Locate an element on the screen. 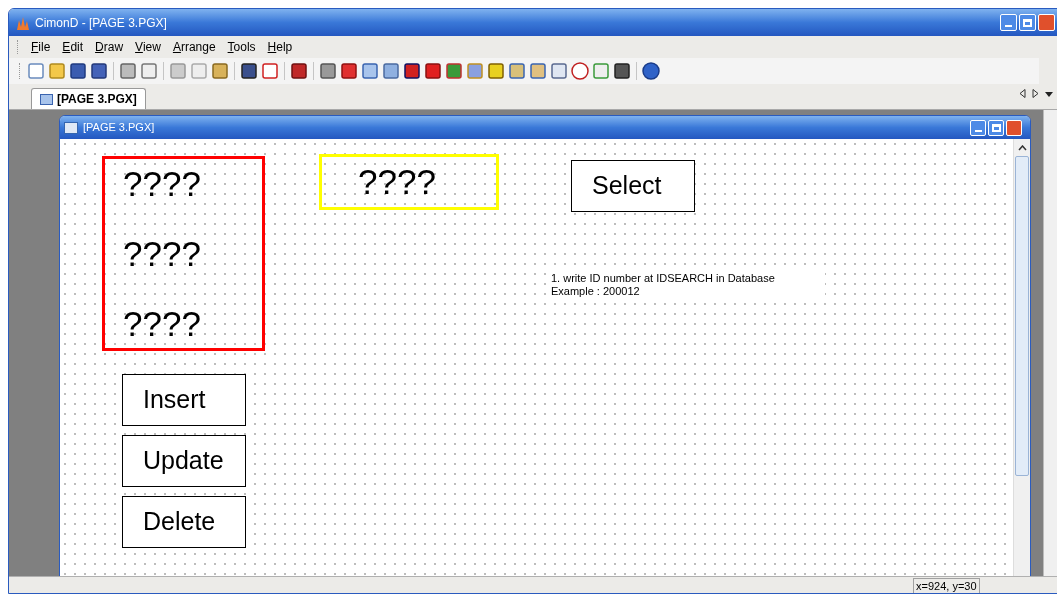 The height and width of the screenshot is (594, 1057). menu-item: Draw is located at coordinates (109, 47).